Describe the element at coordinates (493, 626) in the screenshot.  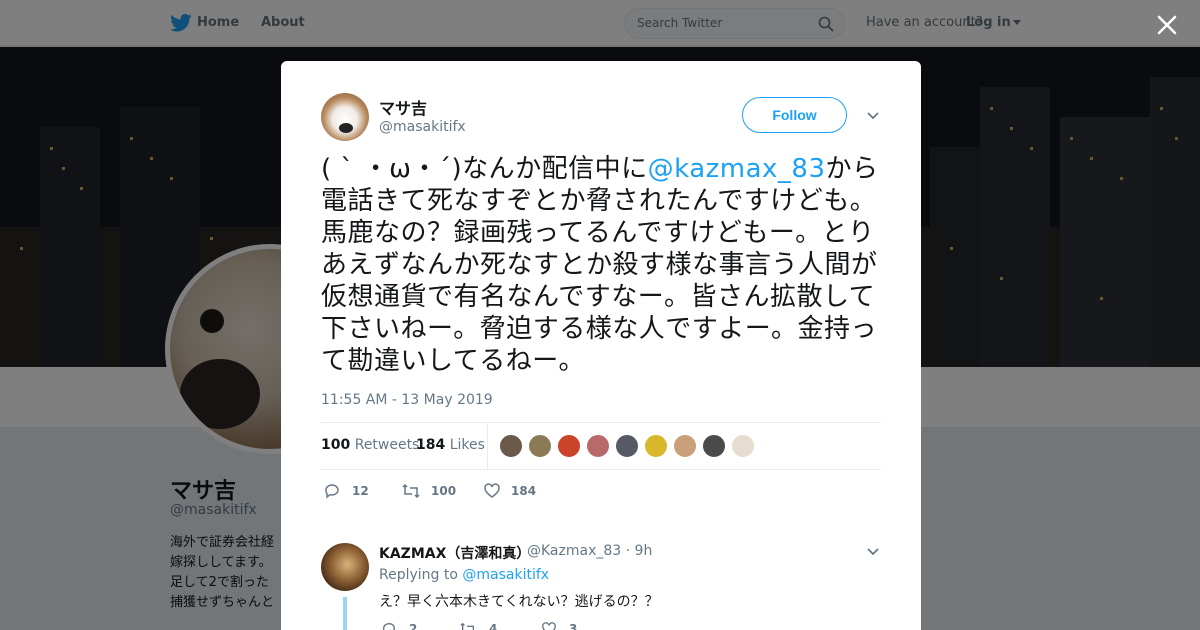
I see `reply-retweet-count: 4` at that location.